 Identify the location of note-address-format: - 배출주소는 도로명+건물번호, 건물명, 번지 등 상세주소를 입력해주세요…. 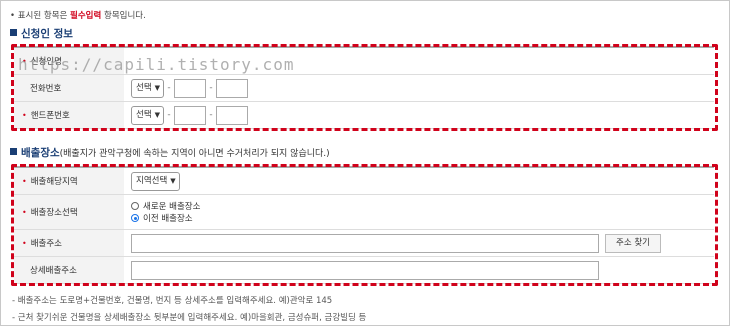
(172, 301).